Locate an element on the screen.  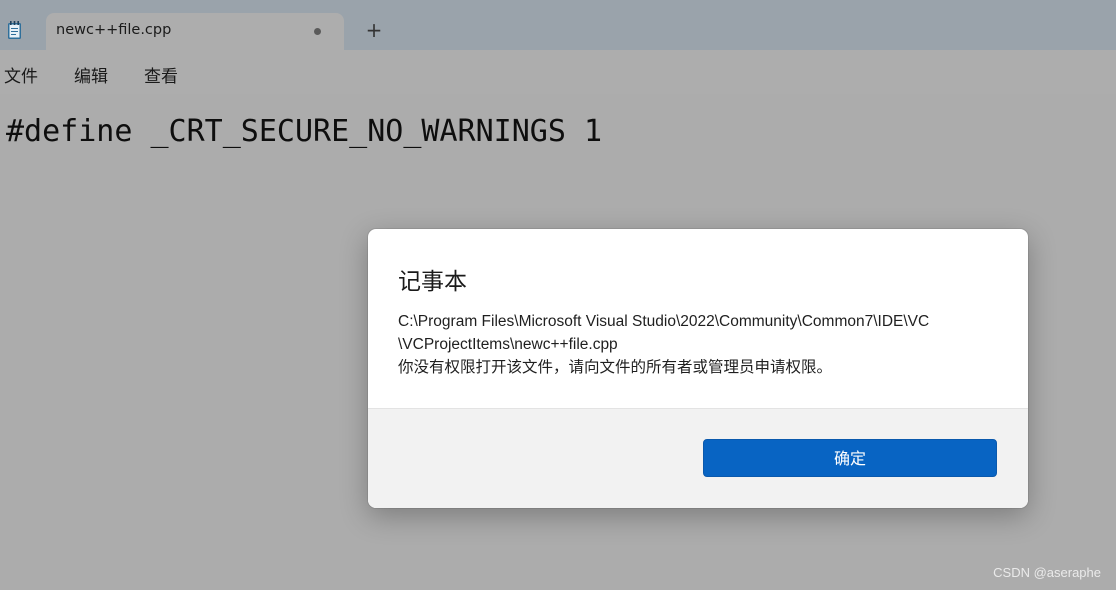
watermark: CSDN @aseraphe is located at coordinates (1047, 572).